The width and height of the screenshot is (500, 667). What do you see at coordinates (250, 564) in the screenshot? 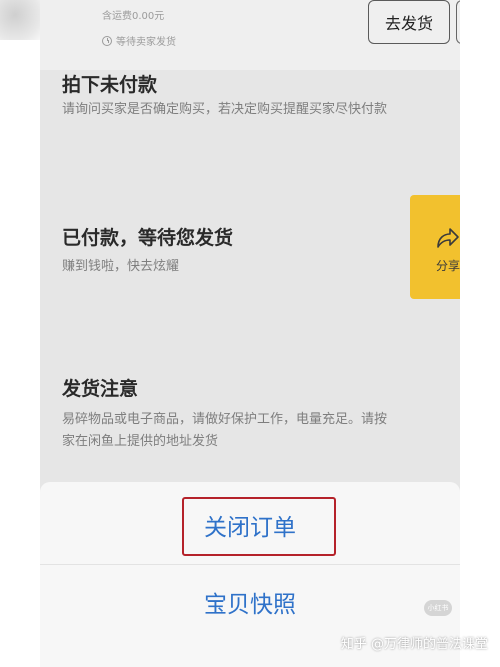
I see `sheet-divider` at bounding box center [250, 564].